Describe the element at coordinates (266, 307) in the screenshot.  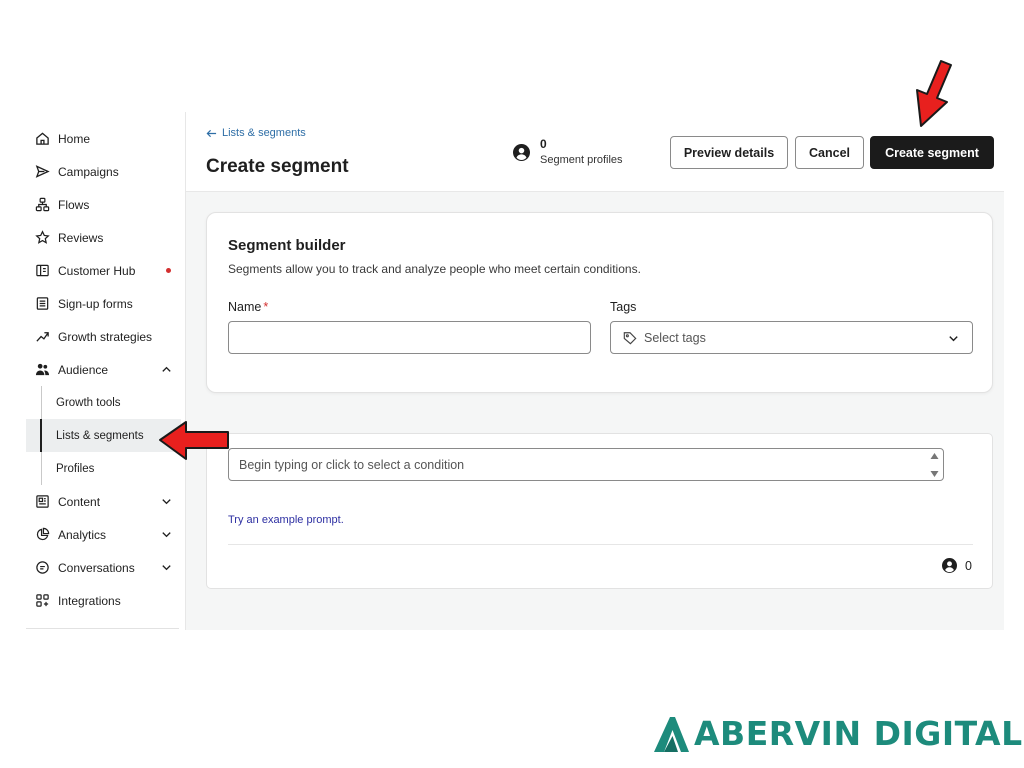
I see `required-mark: *` at that location.